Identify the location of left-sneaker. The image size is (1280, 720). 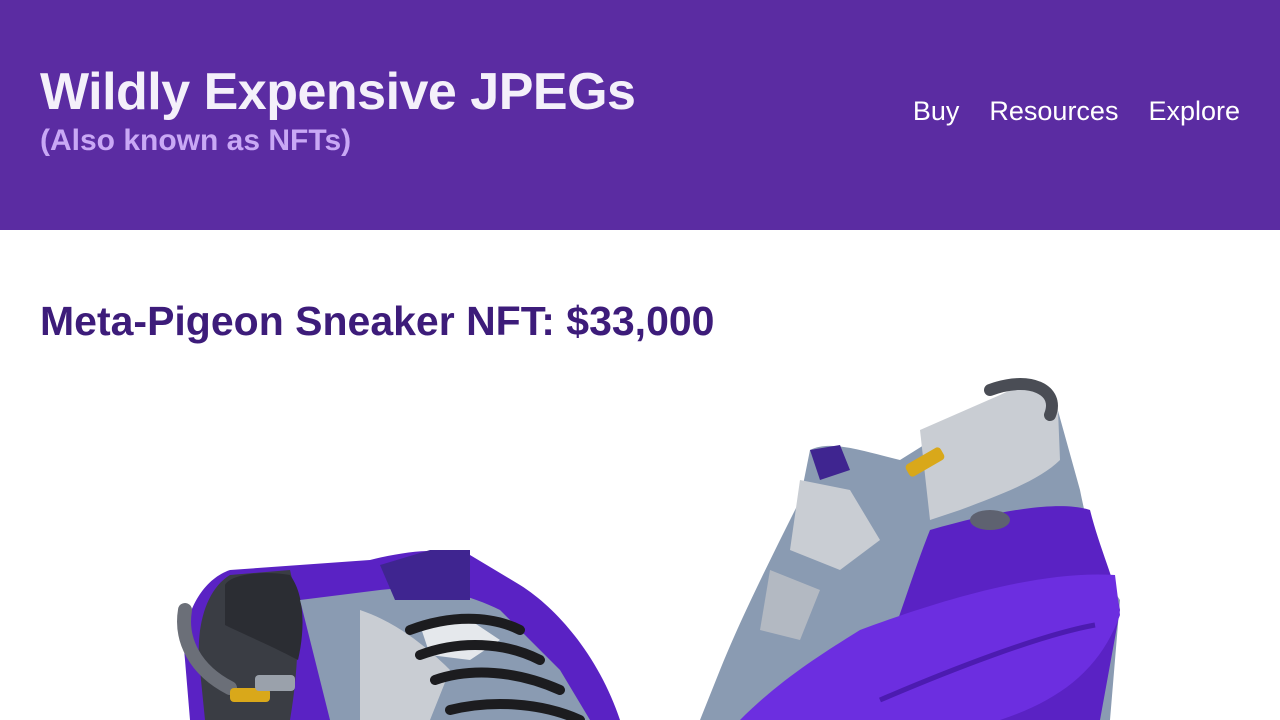
(398, 635).